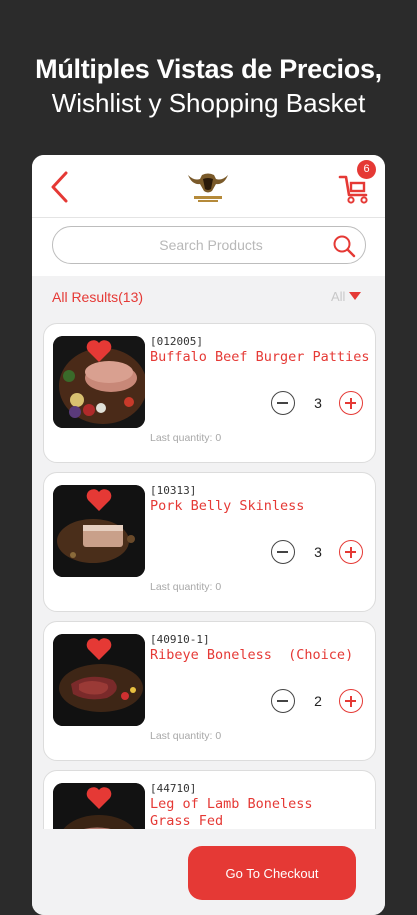 The image size is (417, 915). I want to click on search-area, so click(208, 247).